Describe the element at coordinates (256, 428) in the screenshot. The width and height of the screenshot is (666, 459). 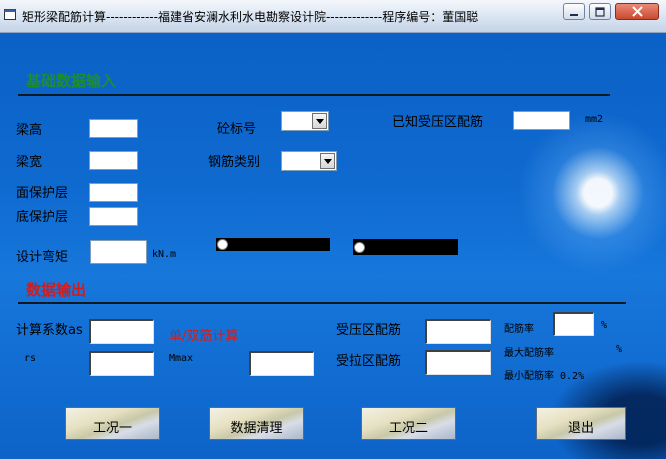
I see `clear-data-button-label: 数据清理` at that location.